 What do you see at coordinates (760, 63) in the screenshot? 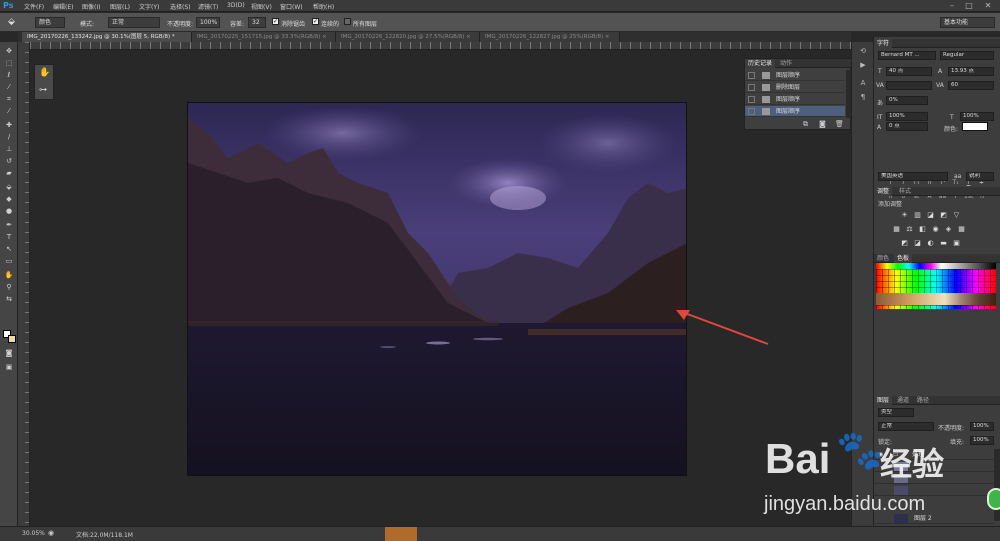
I see `tab-history: 历史记录` at bounding box center [760, 63].